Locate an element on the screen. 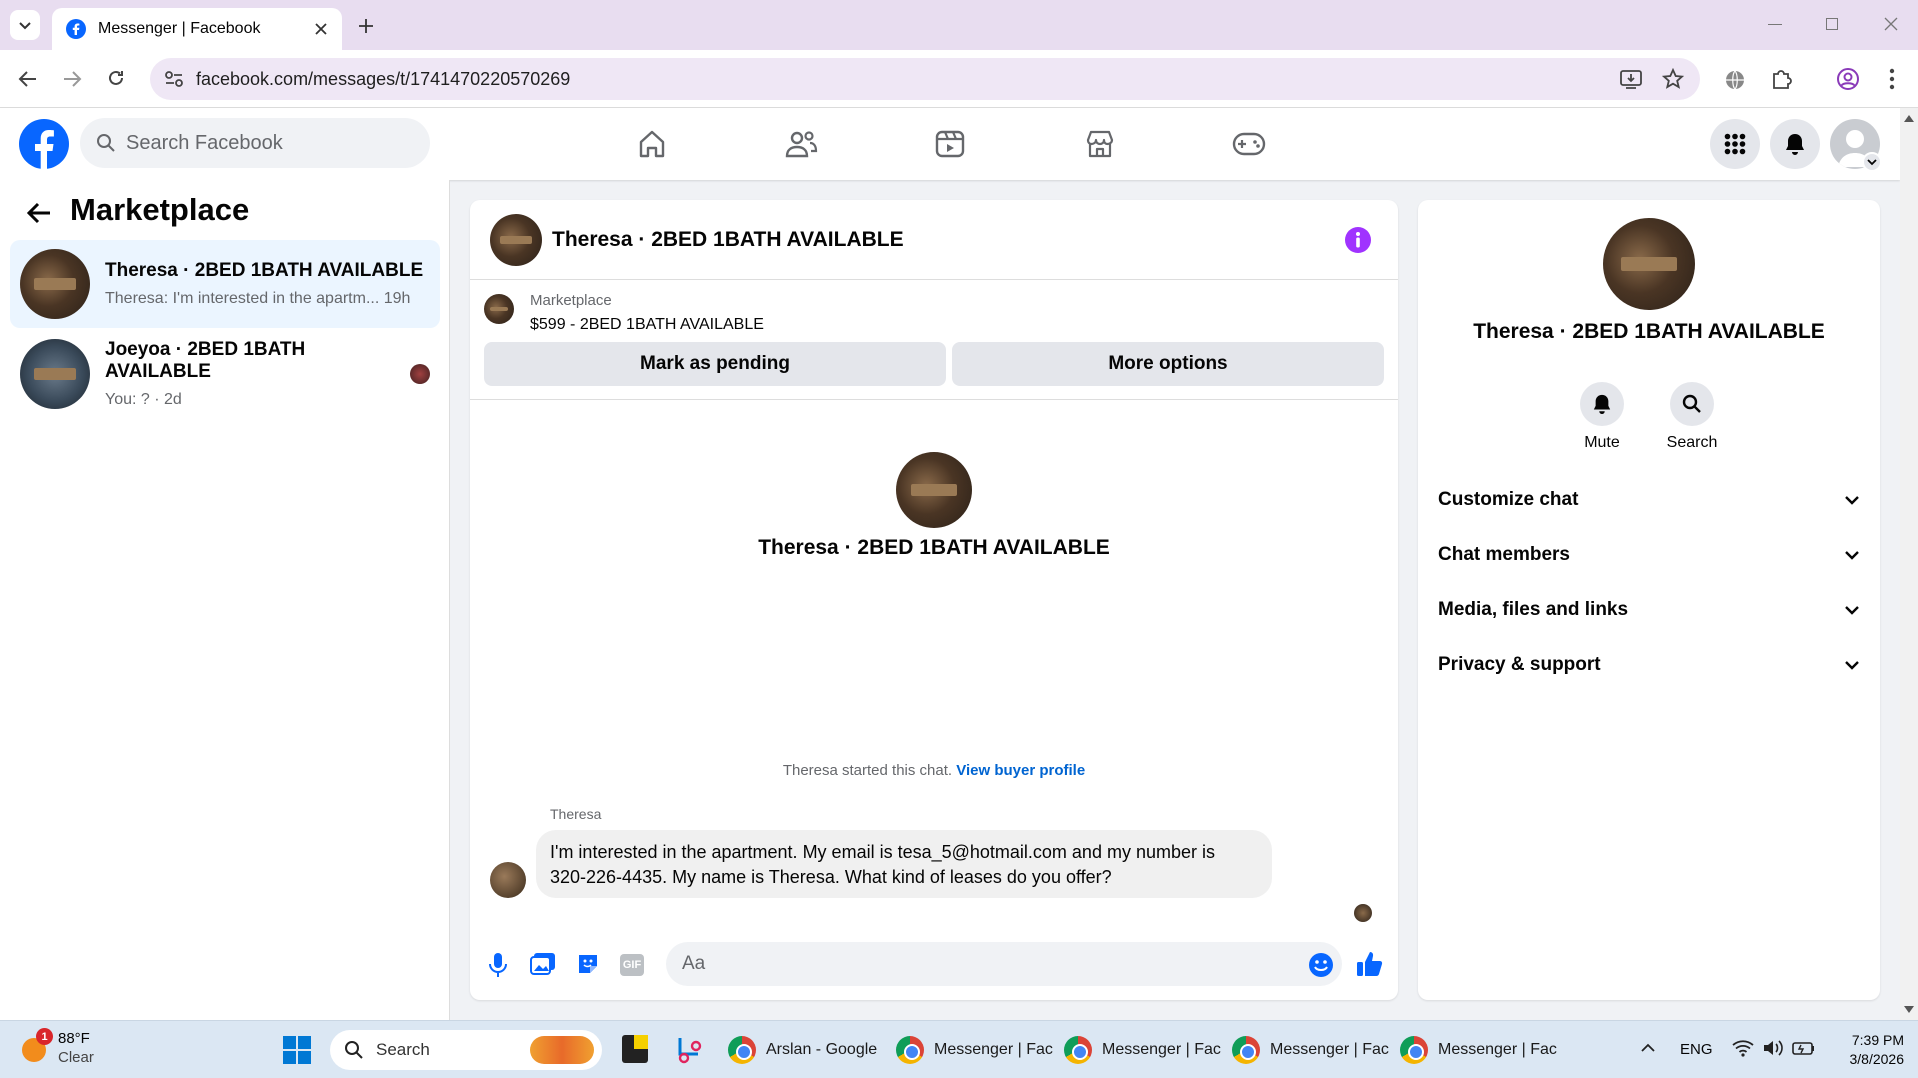 This screenshot has width=1918, height=1078. profile-icon is located at coordinates (1848, 79).